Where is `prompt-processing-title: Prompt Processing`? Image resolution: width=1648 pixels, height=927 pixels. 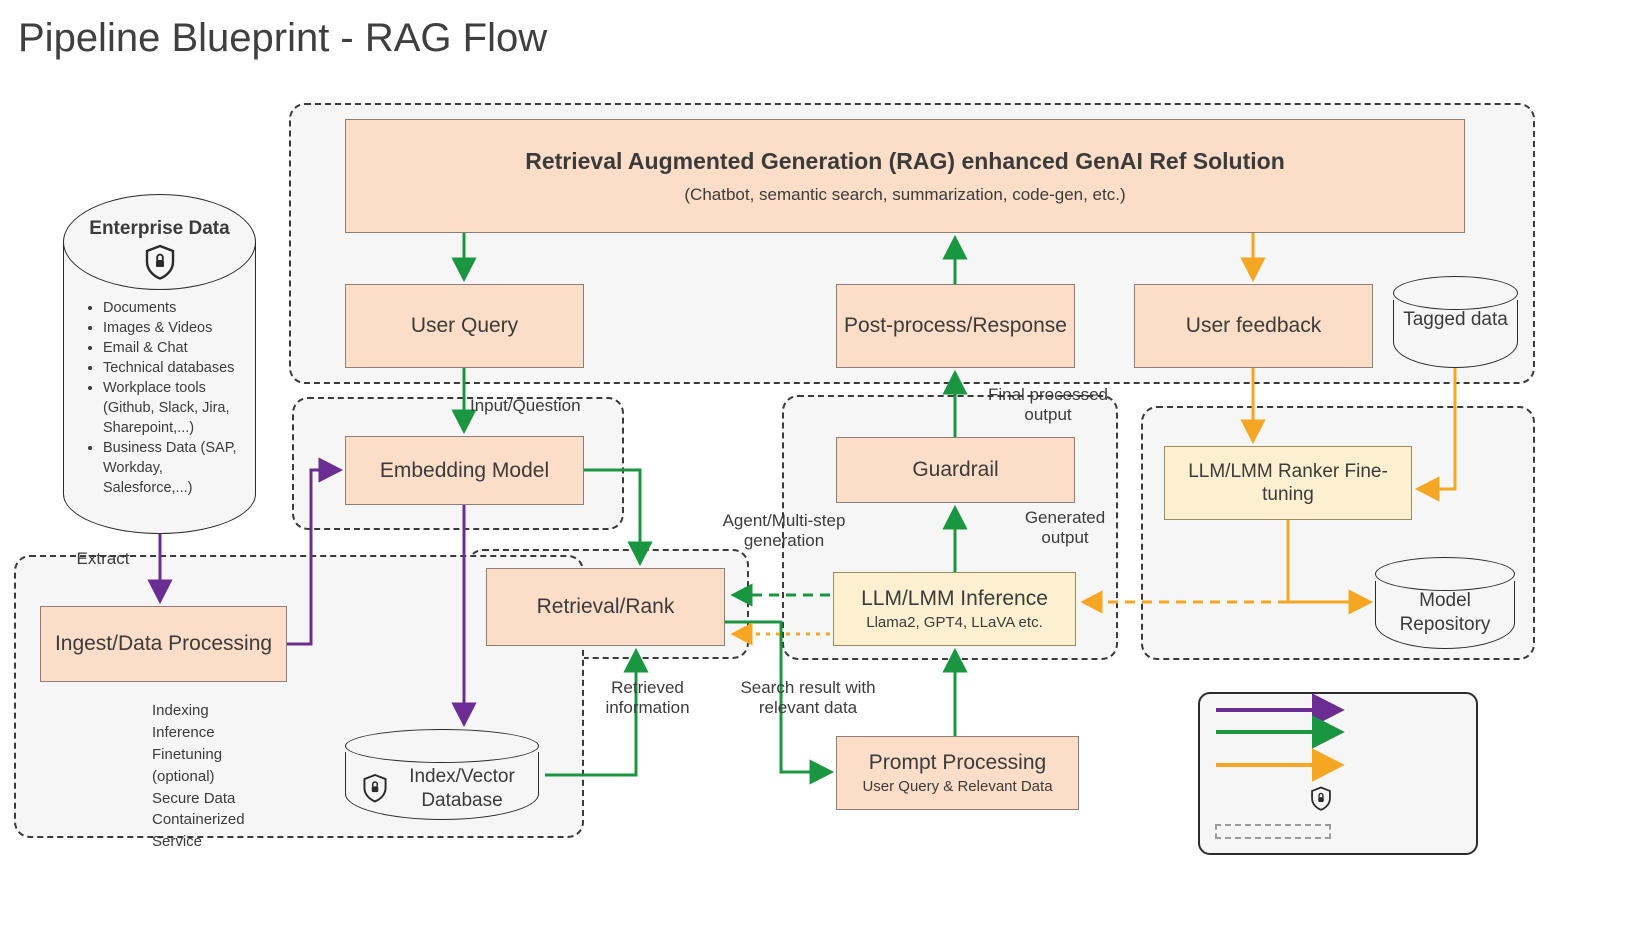 prompt-processing-title: Prompt Processing is located at coordinates (957, 763).